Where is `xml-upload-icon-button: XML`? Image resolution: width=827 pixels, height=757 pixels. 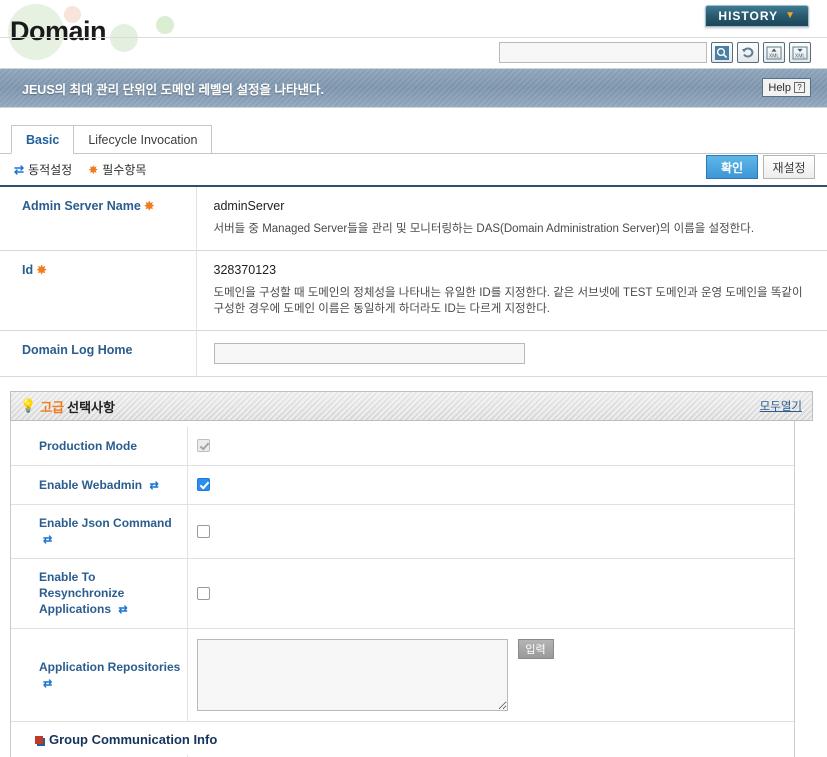
xml-upload-icon-button: XML is located at coordinates (774, 52).